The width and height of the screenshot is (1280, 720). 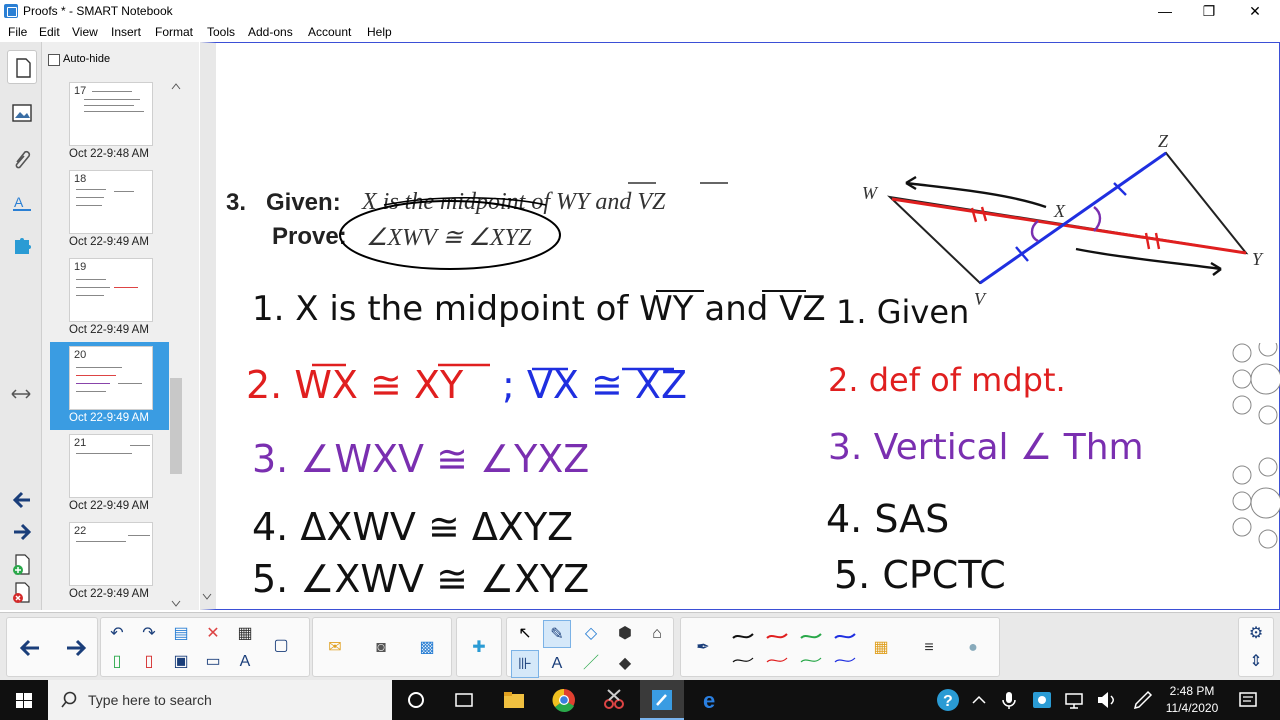 What do you see at coordinates (1256, 634) in the screenshot?
I see `gear-icon: ⚙` at bounding box center [1256, 634].